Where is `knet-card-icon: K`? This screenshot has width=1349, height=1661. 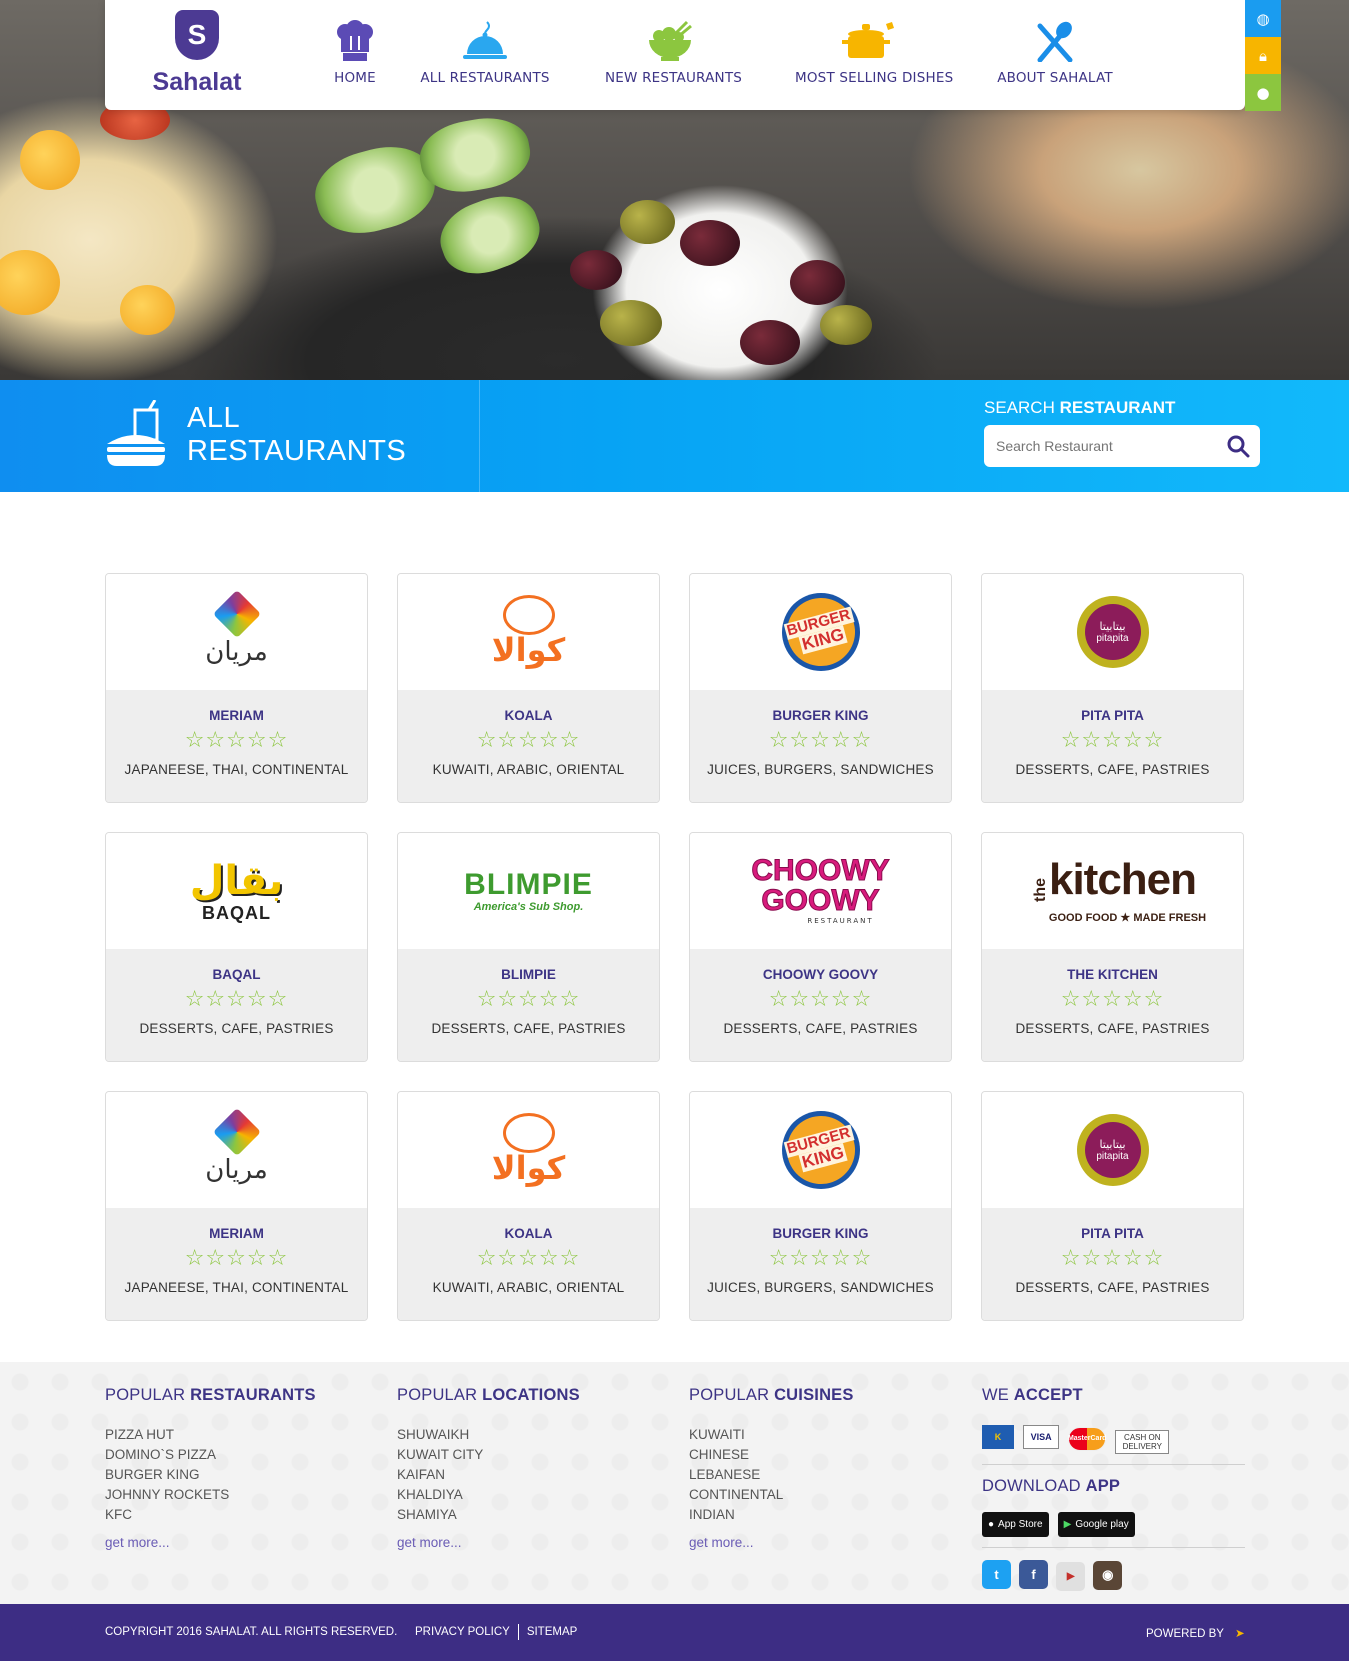 knet-card-icon: K is located at coordinates (998, 1437).